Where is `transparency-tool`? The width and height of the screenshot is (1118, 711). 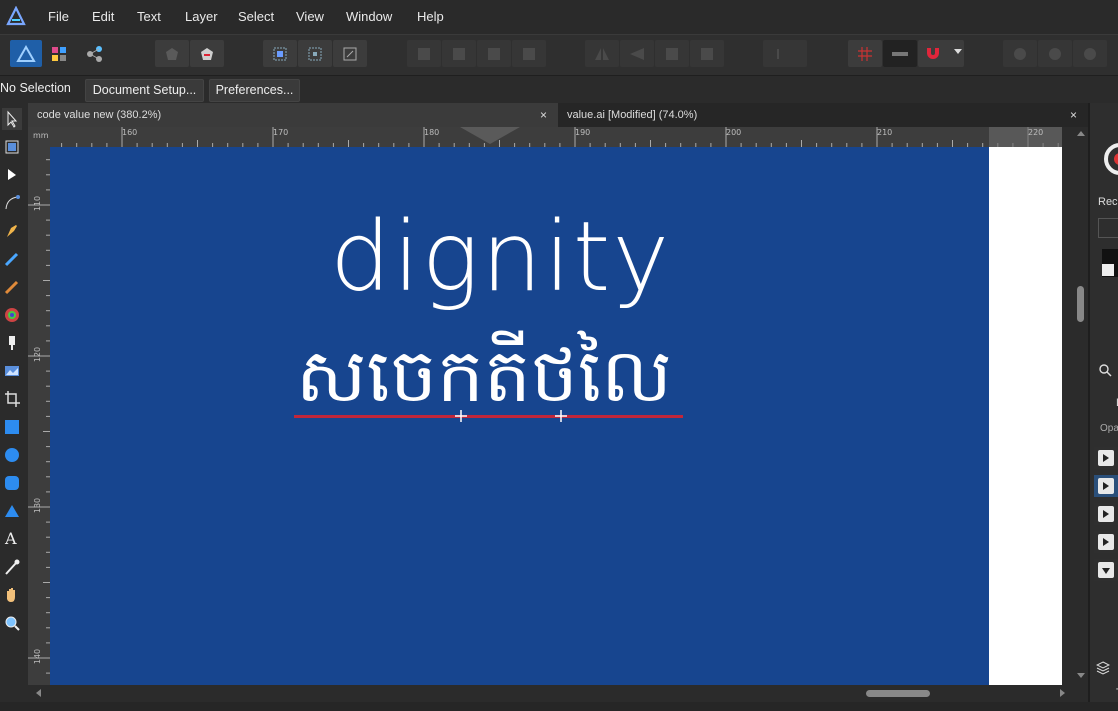 transparency-tool is located at coordinates (12, 343).